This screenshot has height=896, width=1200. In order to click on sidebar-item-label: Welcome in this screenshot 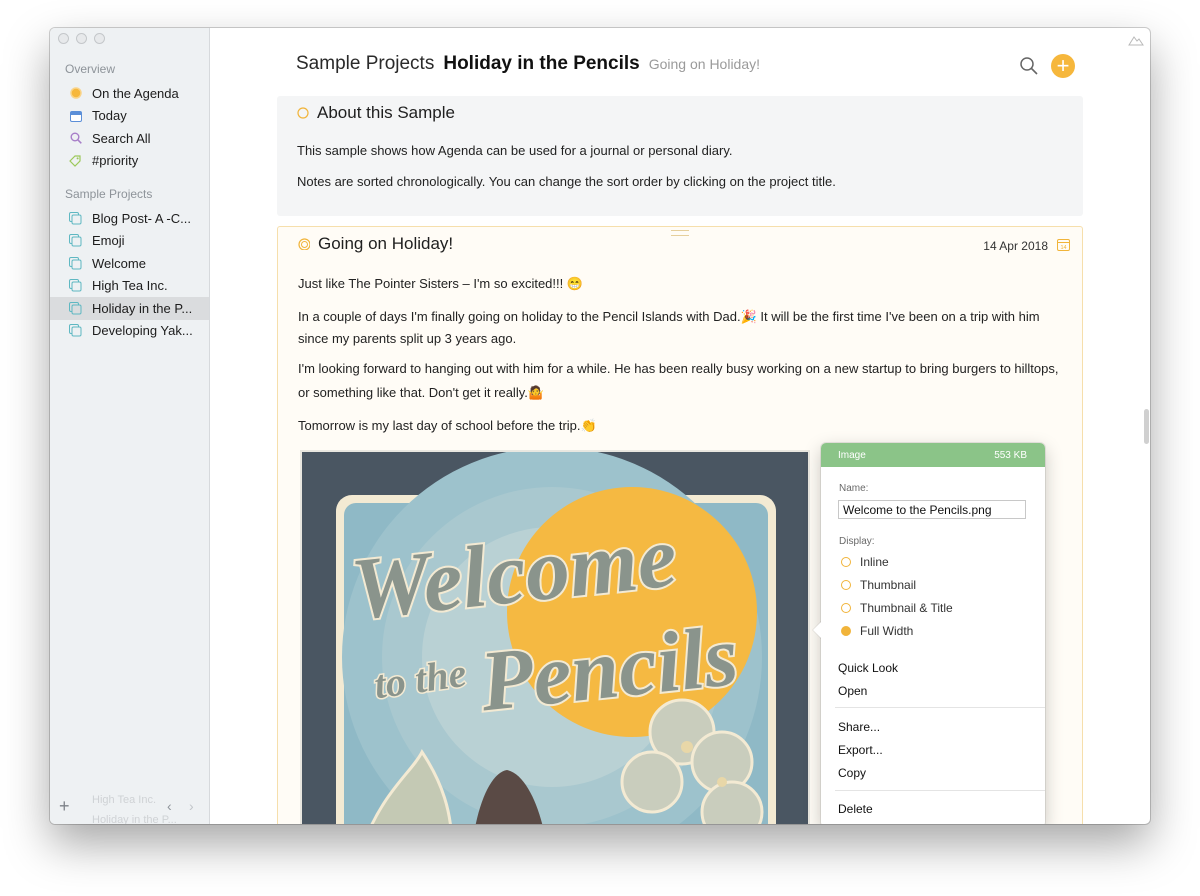, I will do `click(119, 263)`.